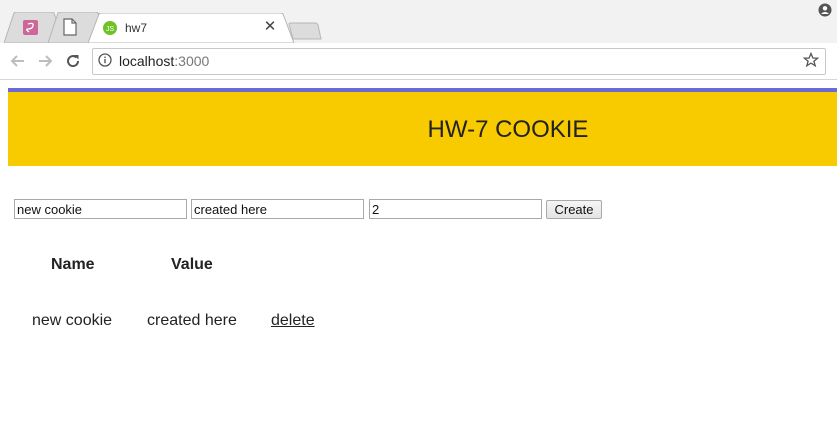 This screenshot has height=421, width=837. I want to click on cookie-value-input, so click(277, 209).